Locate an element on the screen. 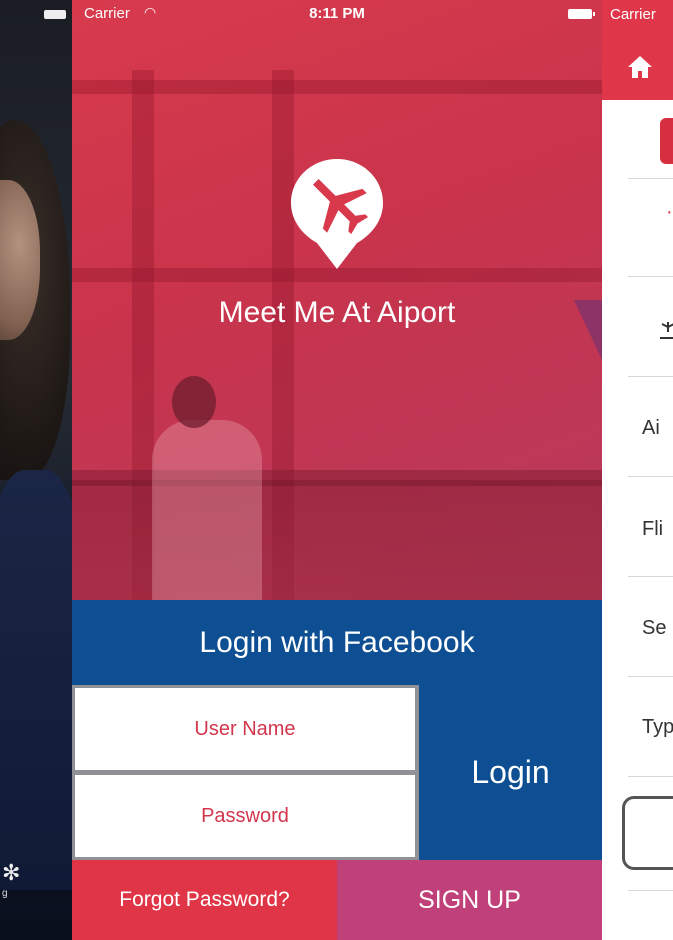 The width and height of the screenshot is (673, 940). carrier-label: Carrier is located at coordinates (633, 14).